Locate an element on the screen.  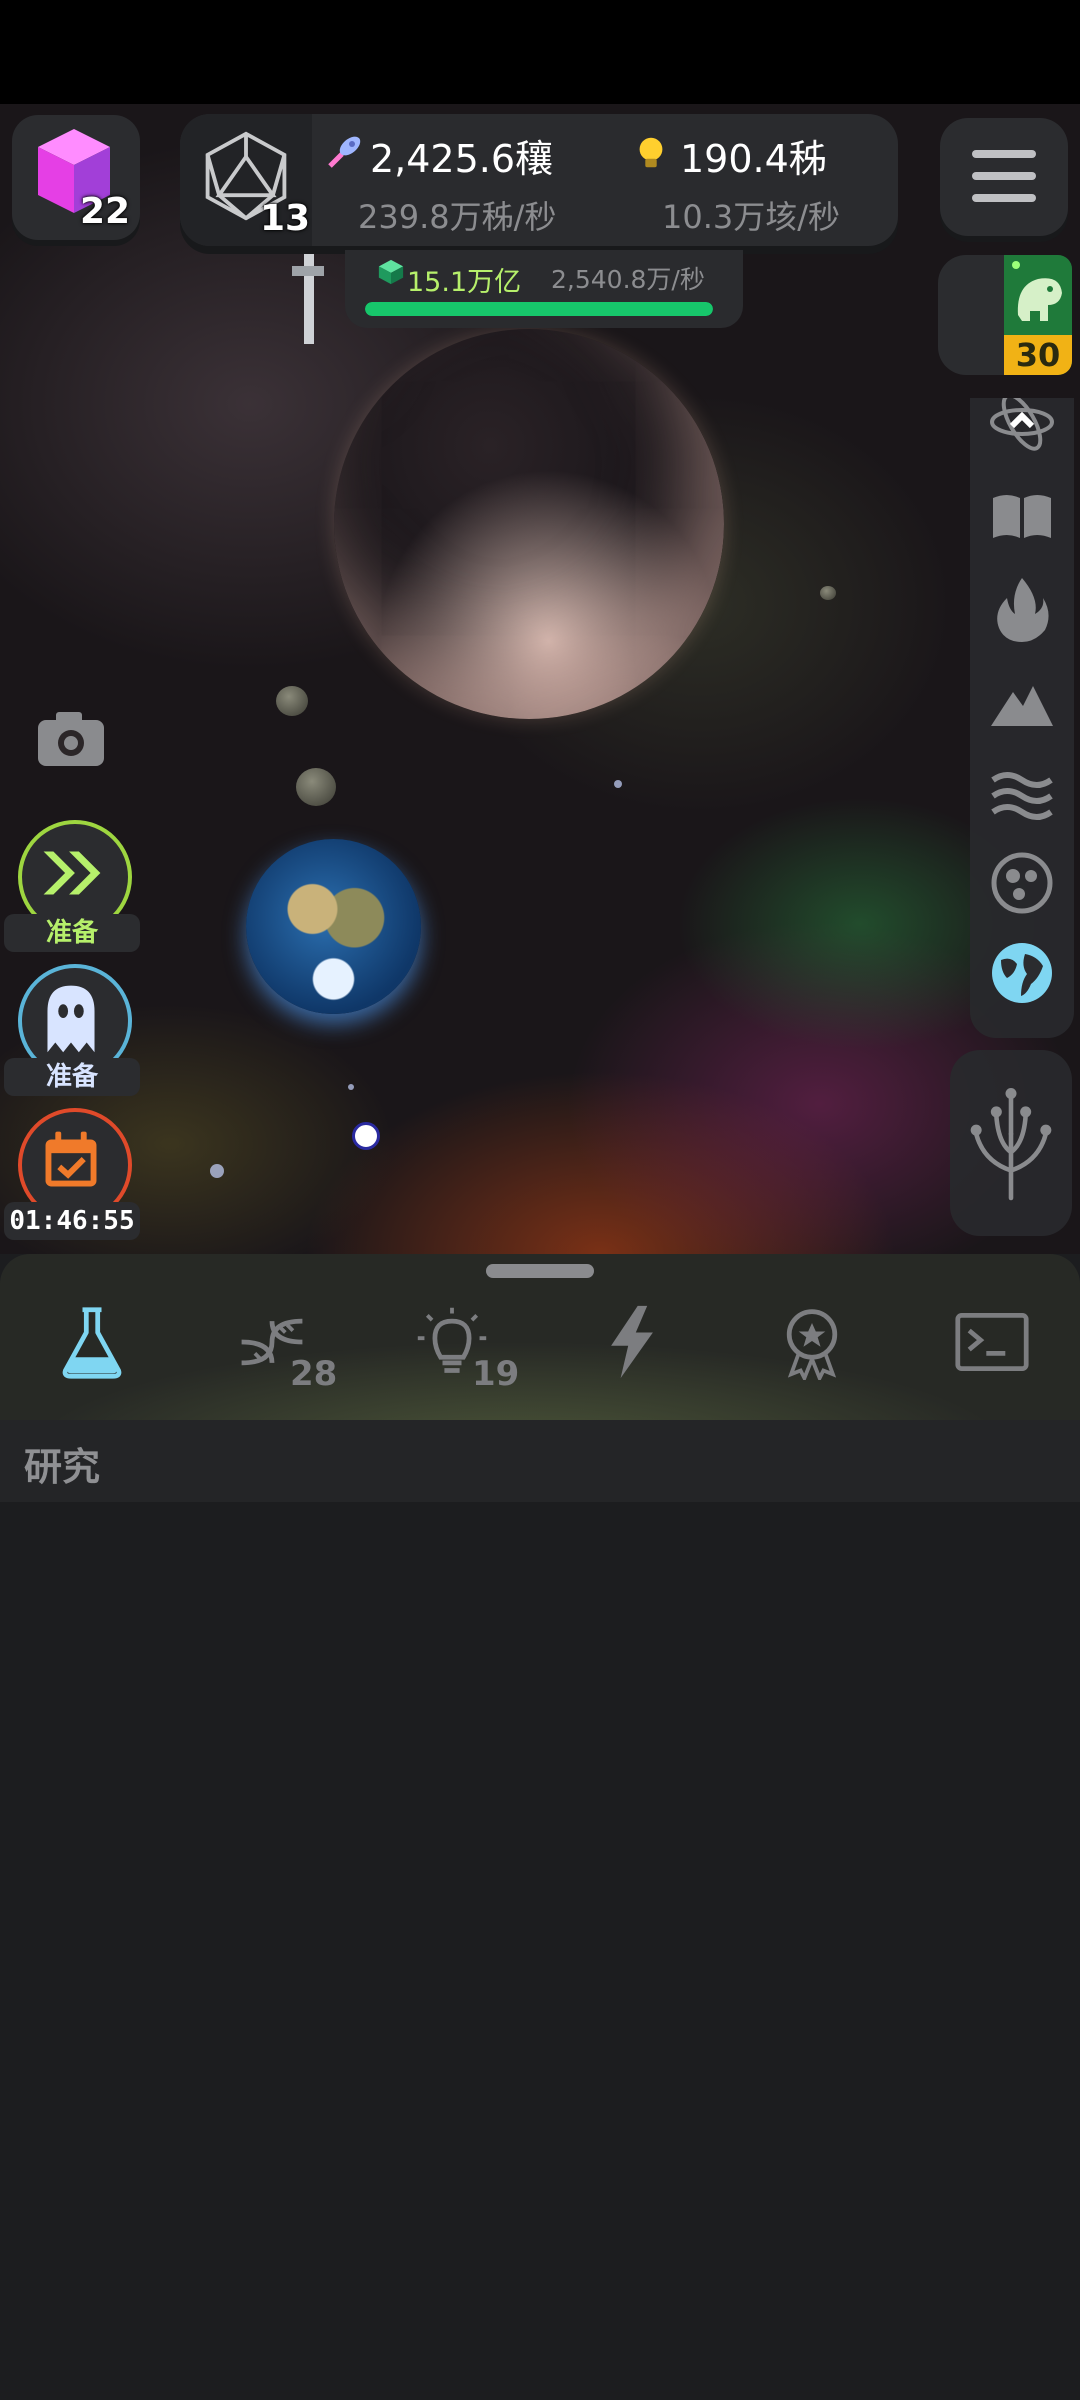
lightning-icon is located at coordinates (632, 1342).